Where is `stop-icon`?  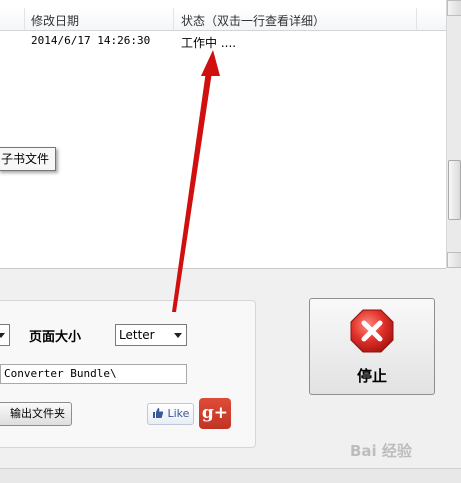
stop-icon is located at coordinates (372, 331).